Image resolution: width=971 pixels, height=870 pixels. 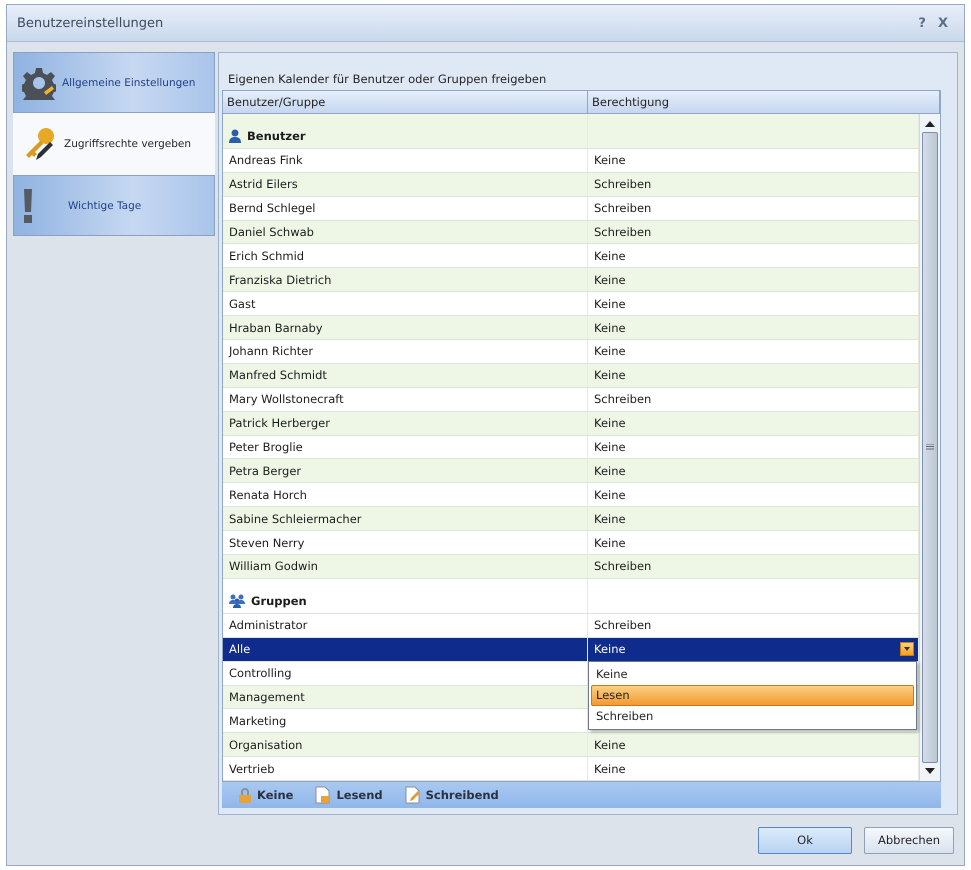 I want to click on sidebar-tab: Zugriffsrechte vergeben, so click(x=114, y=144).